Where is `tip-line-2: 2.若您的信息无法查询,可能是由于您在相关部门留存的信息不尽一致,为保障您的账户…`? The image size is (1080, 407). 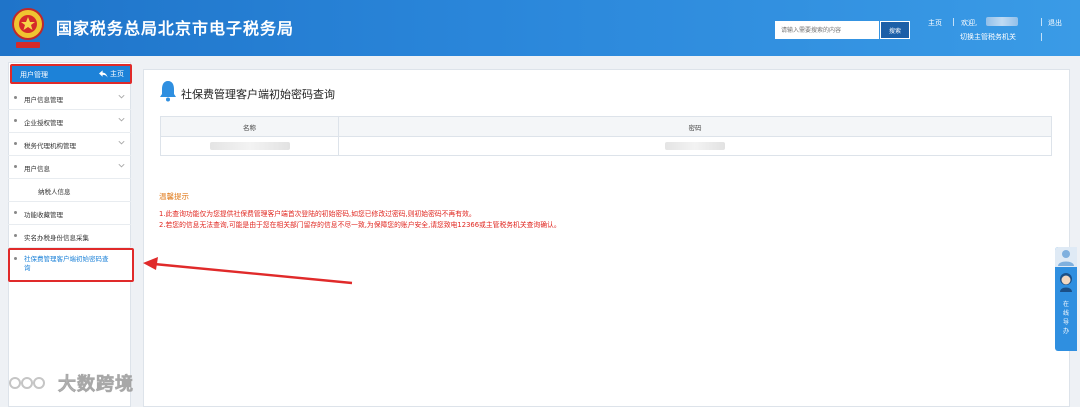 tip-line-2: 2.若您的信息无法查询,可能是由于您在相关部门留存的信息不尽一致,为保障您的账户… is located at coordinates (360, 225).